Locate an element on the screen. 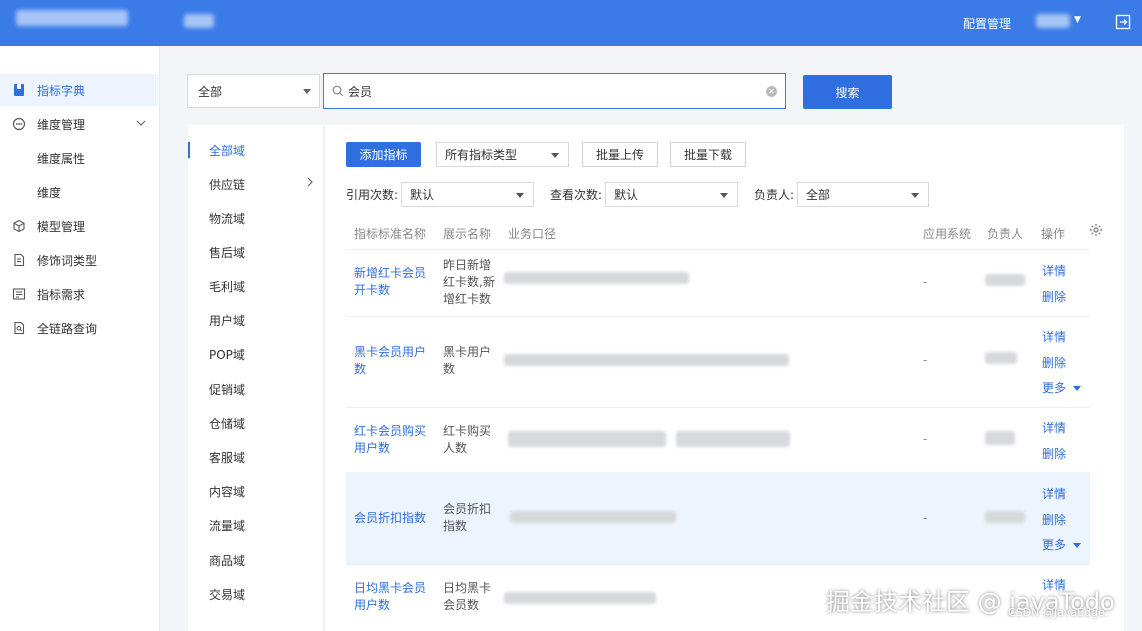 This screenshot has width=1142, height=631. domain-item: 促销域 is located at coordinates (255, 389).